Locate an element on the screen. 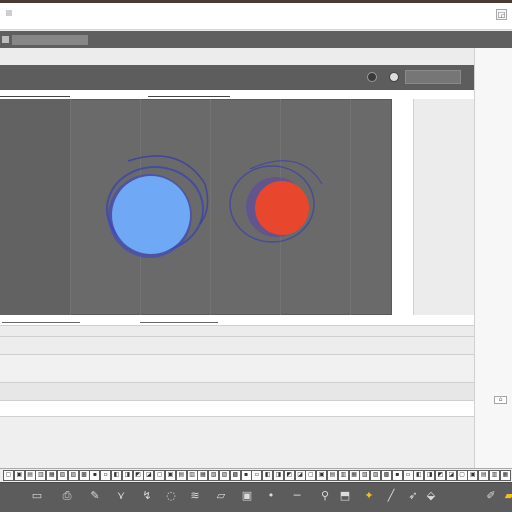 This screenshot has height=512, width=512. panel-header is located at coordinates (237, 77).